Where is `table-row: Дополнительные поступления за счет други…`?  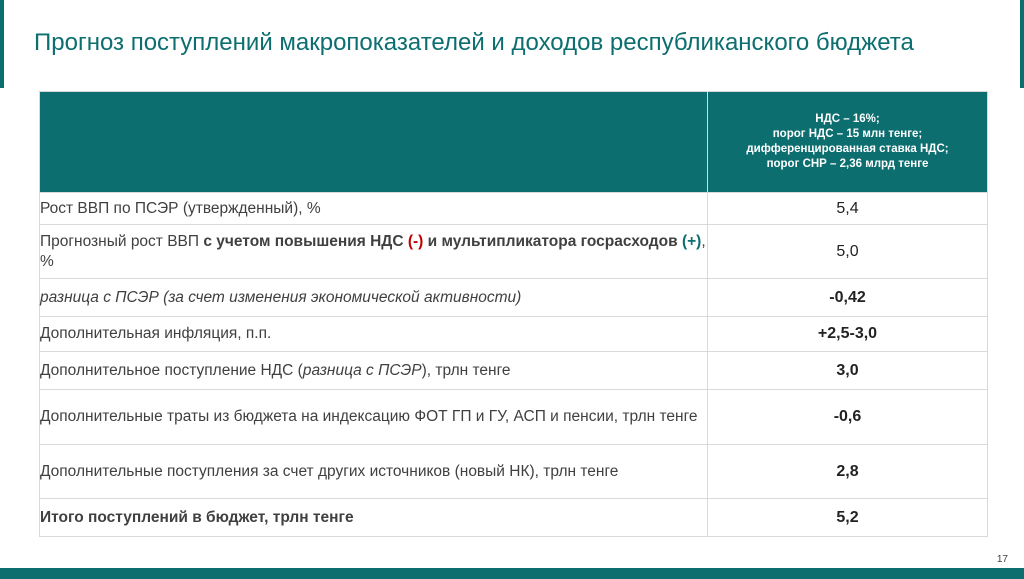
table-row: Дополнительные поступления за счет други… is located at coordinates (513, 471).